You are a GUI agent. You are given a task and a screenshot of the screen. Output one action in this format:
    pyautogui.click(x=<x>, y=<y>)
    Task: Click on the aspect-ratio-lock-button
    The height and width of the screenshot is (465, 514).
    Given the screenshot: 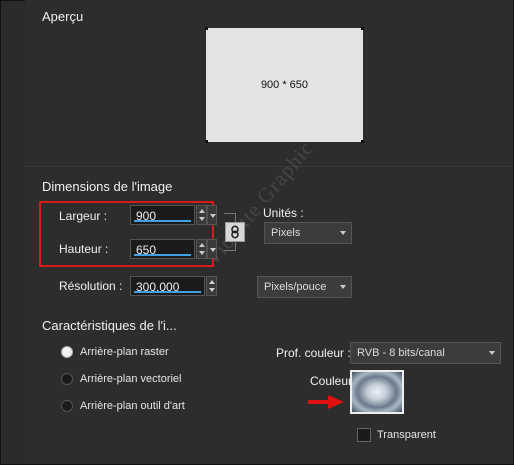 What is the action you would take?
    pyautogui.click(x=235, y=232)
    